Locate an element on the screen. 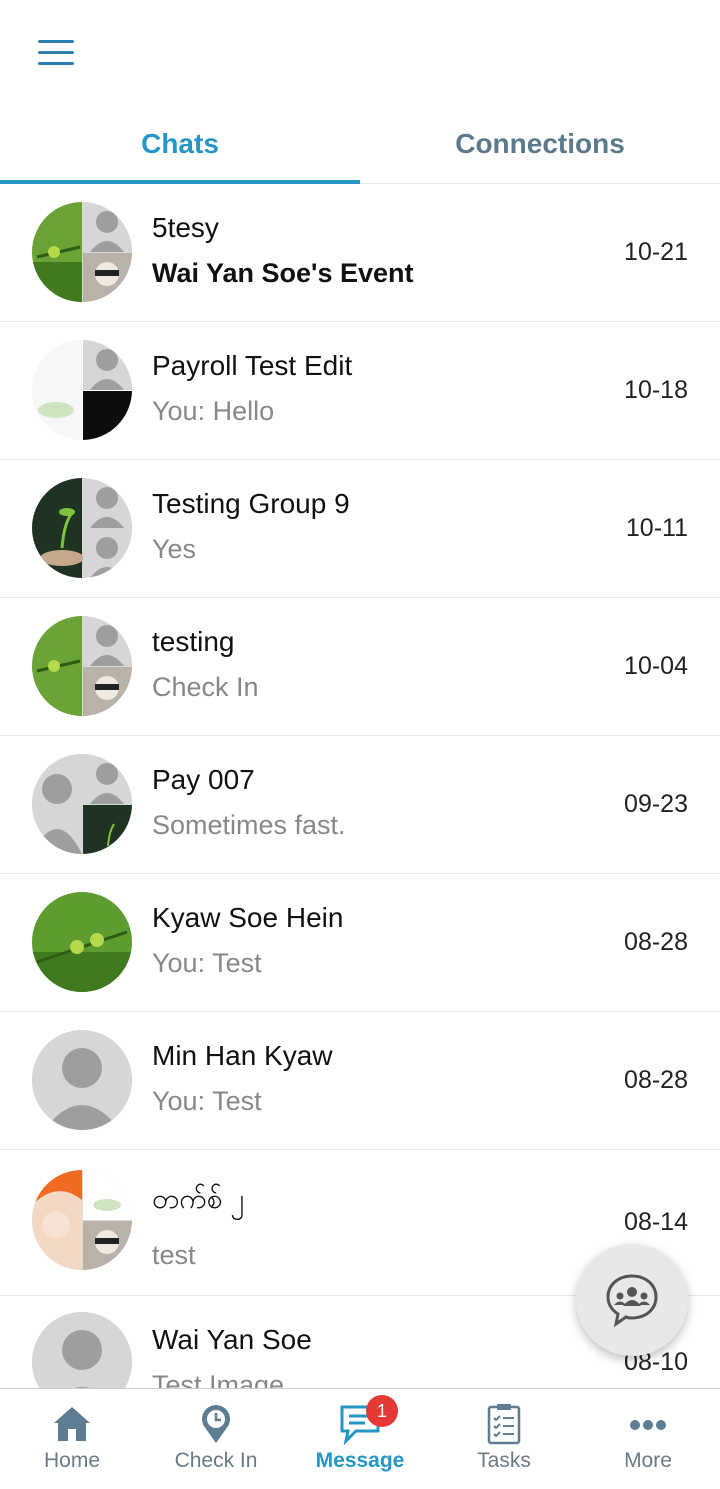 The height and width of the screenshot is (1489, 720). chat-row: Kyaw Soe Hein You: Test 08-28 is located at coordinates (360, 943).